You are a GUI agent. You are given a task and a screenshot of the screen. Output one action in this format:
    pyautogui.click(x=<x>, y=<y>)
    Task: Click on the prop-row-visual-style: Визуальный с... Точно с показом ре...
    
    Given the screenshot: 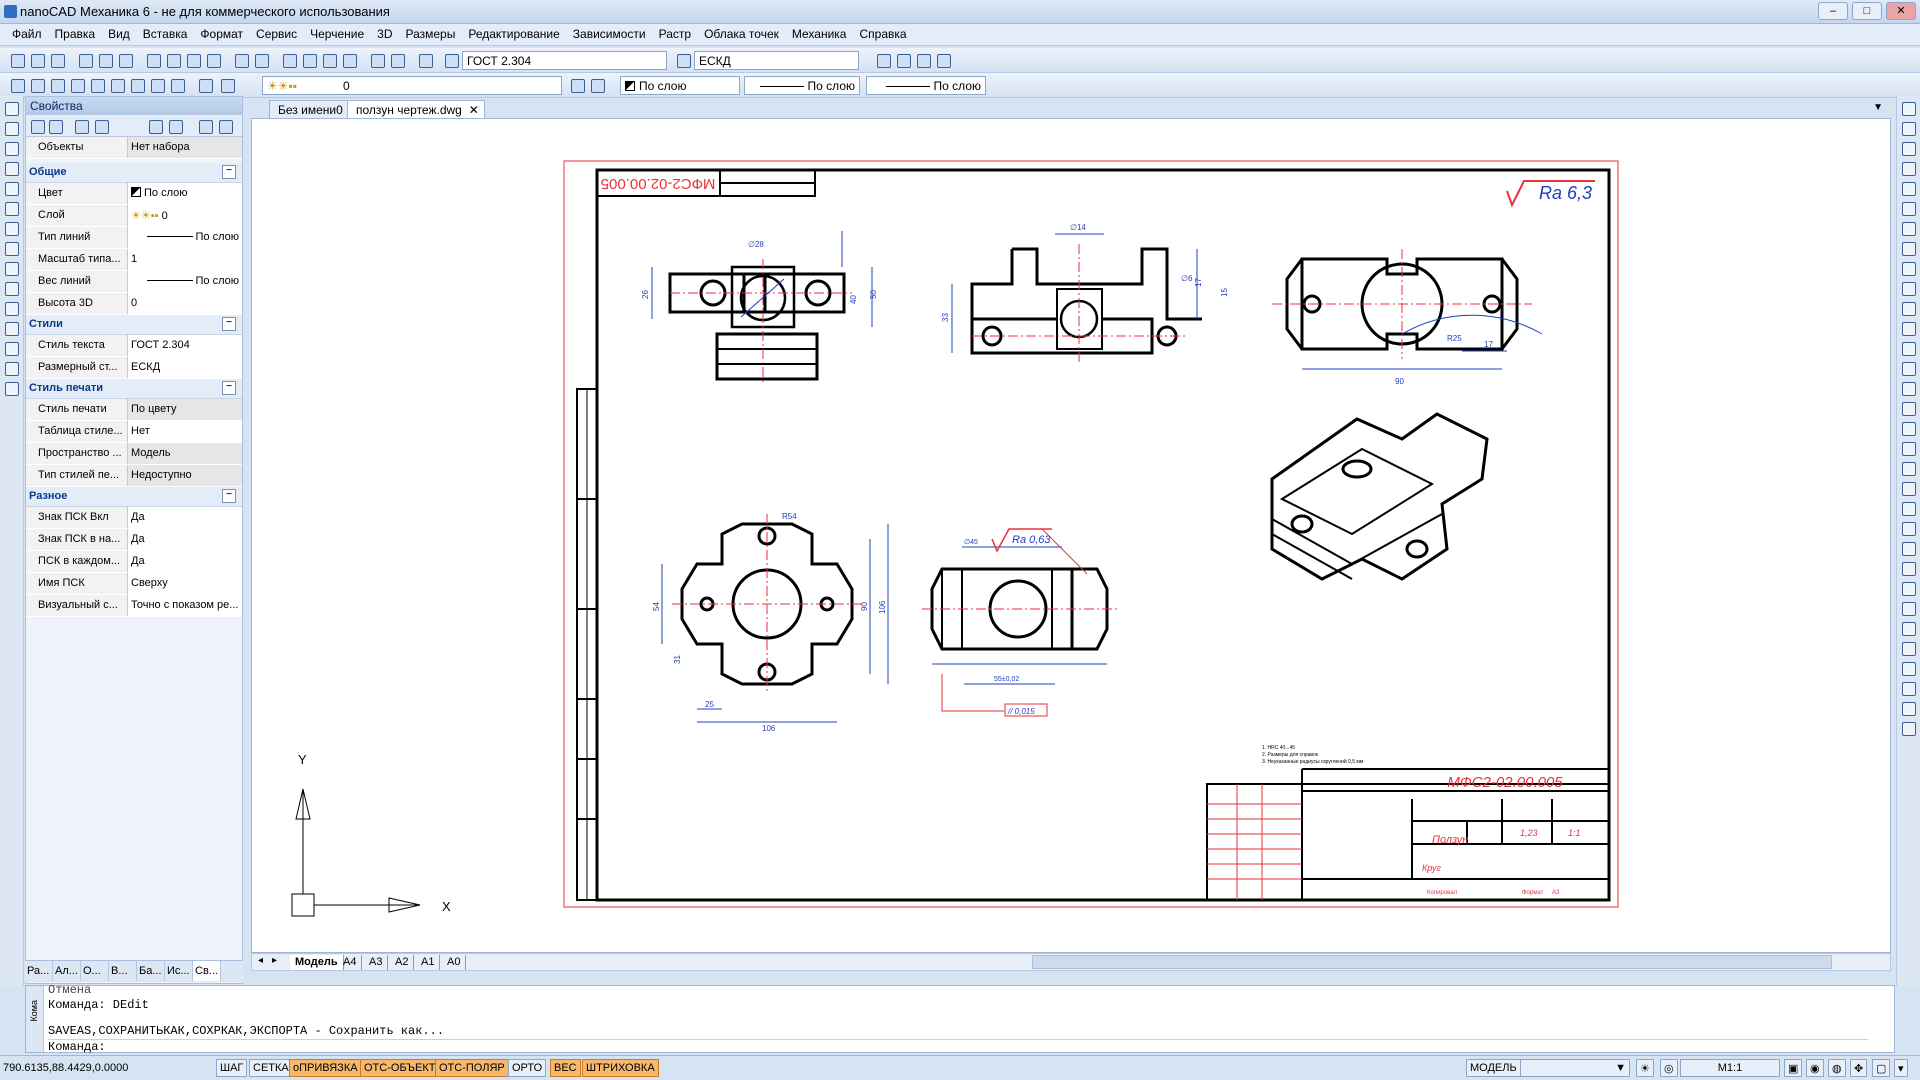 What is the action you would take?
    pyautogui.click(x=134, y=606)
    